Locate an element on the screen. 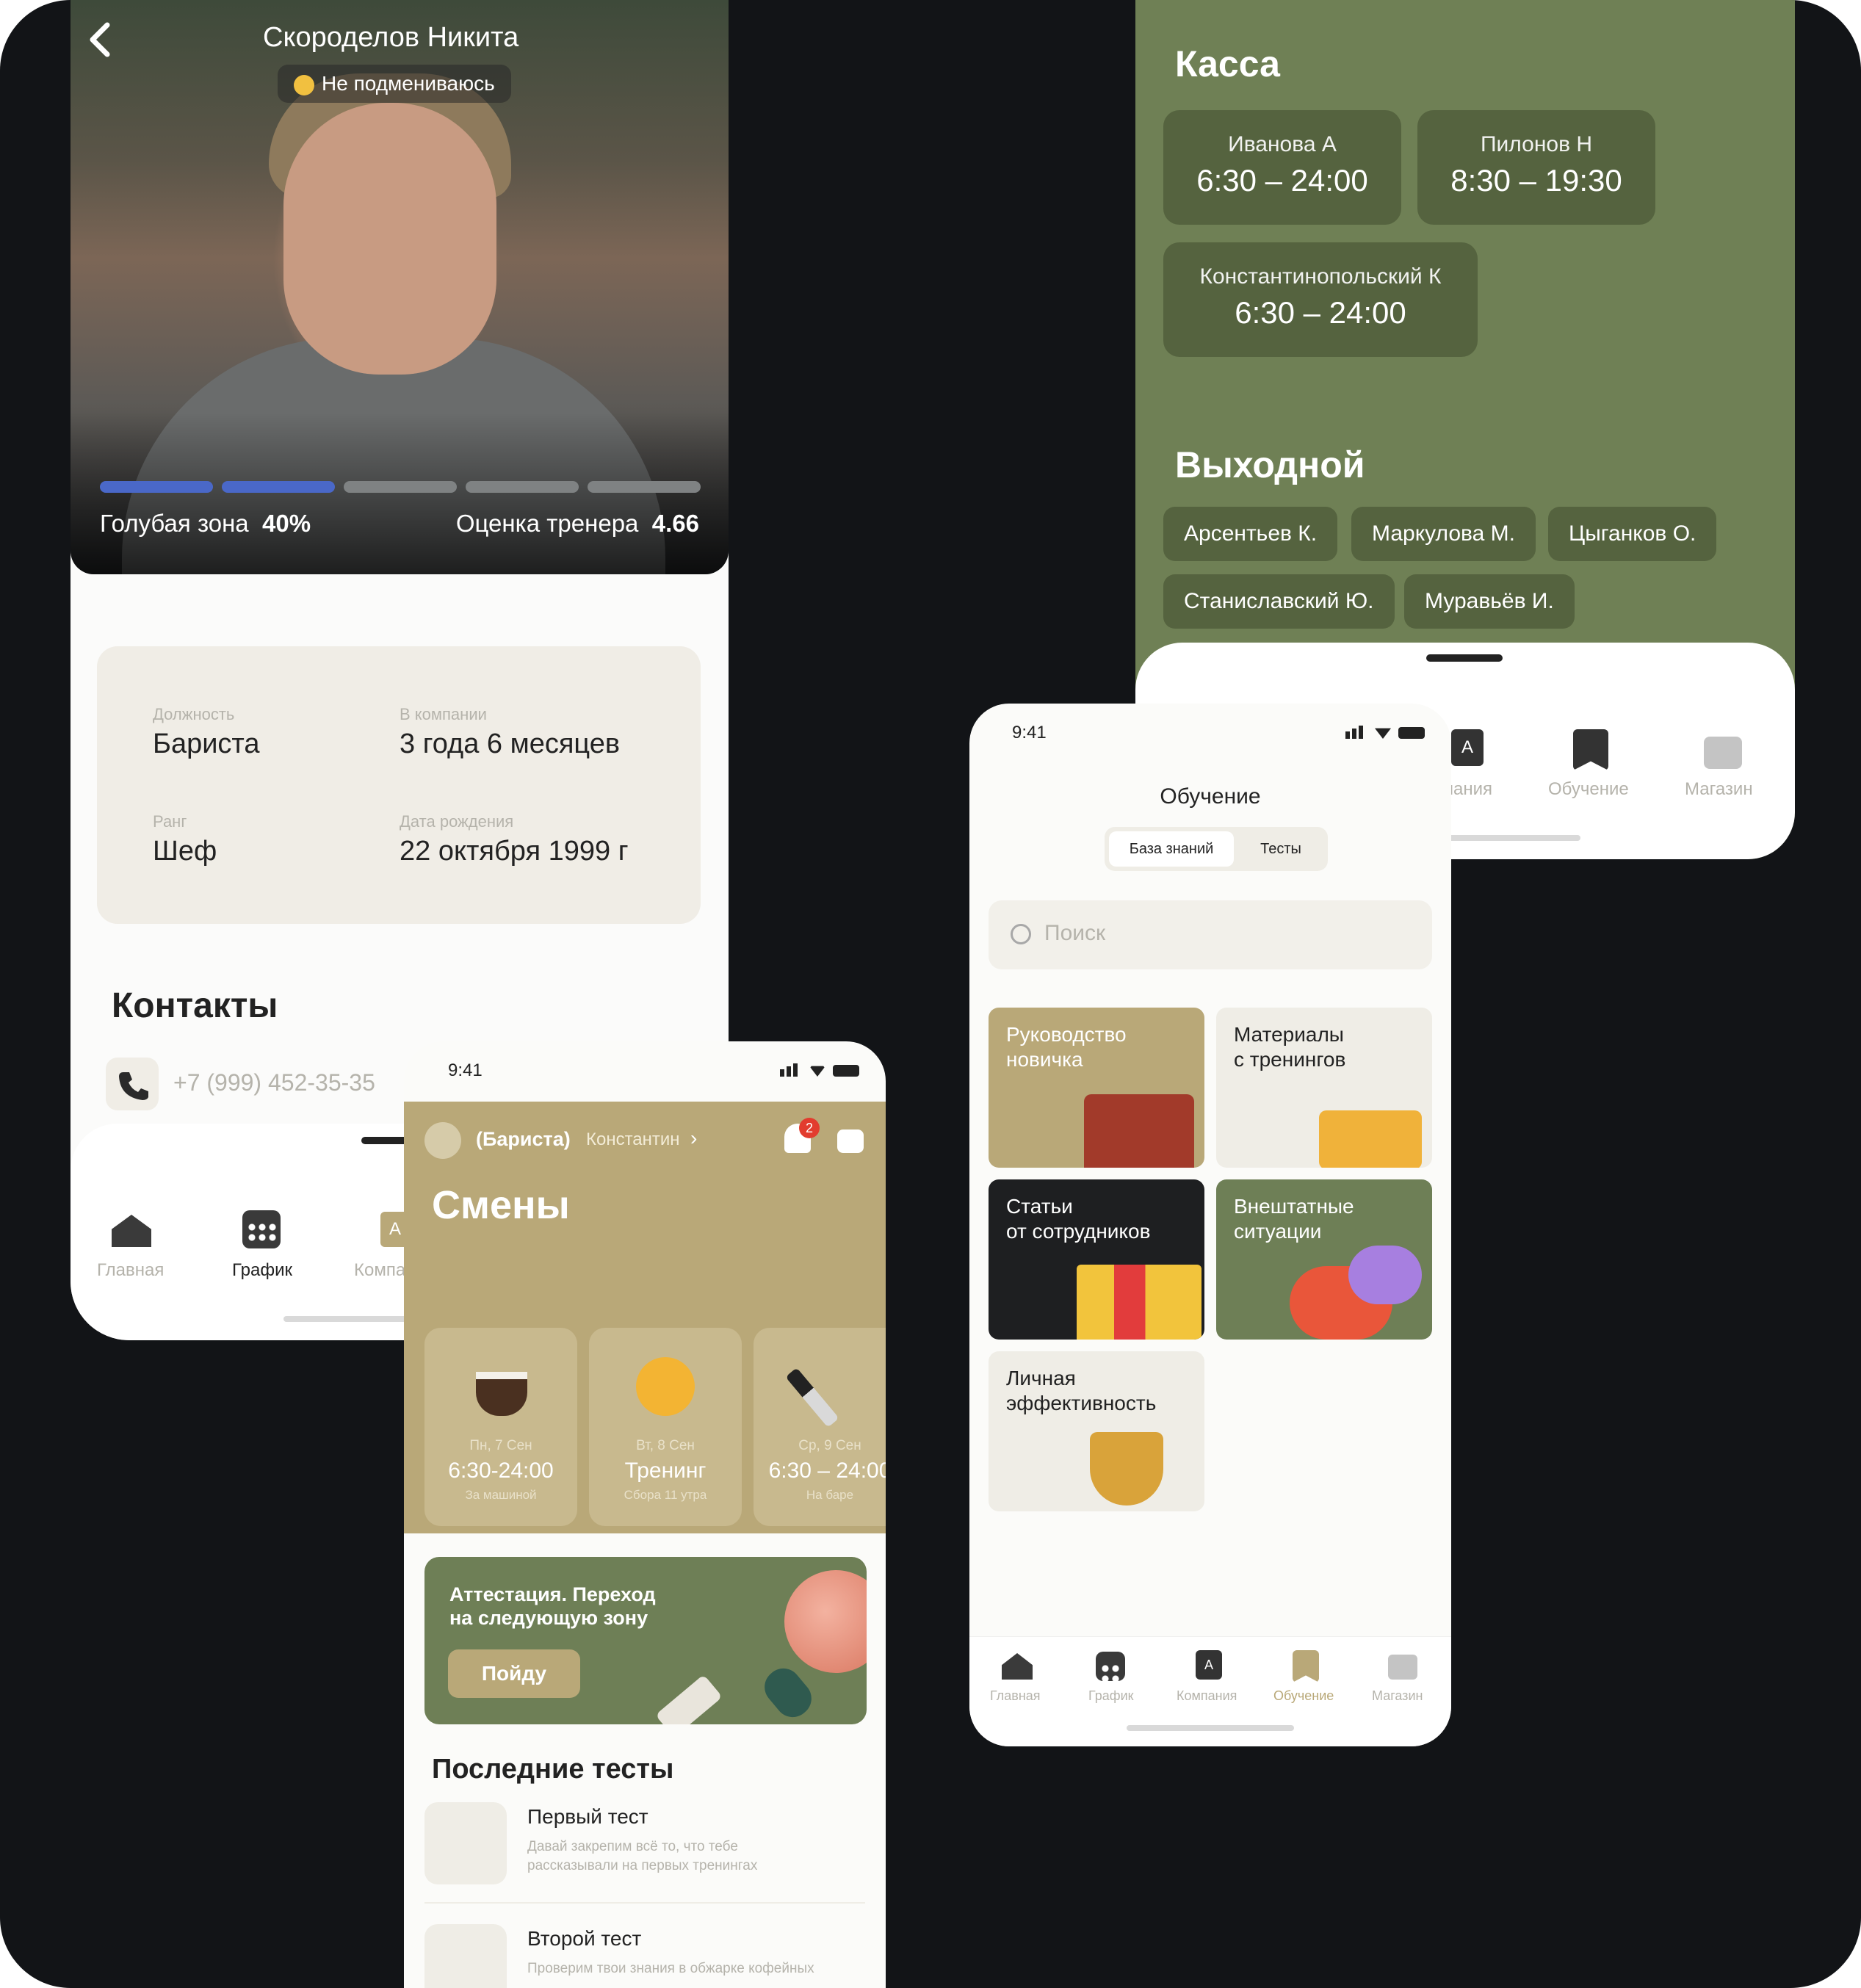 The width and height of the screenshot is (1861, 1988). category-card: Внештатные ситуации is located at coordinates (1324, 1260).